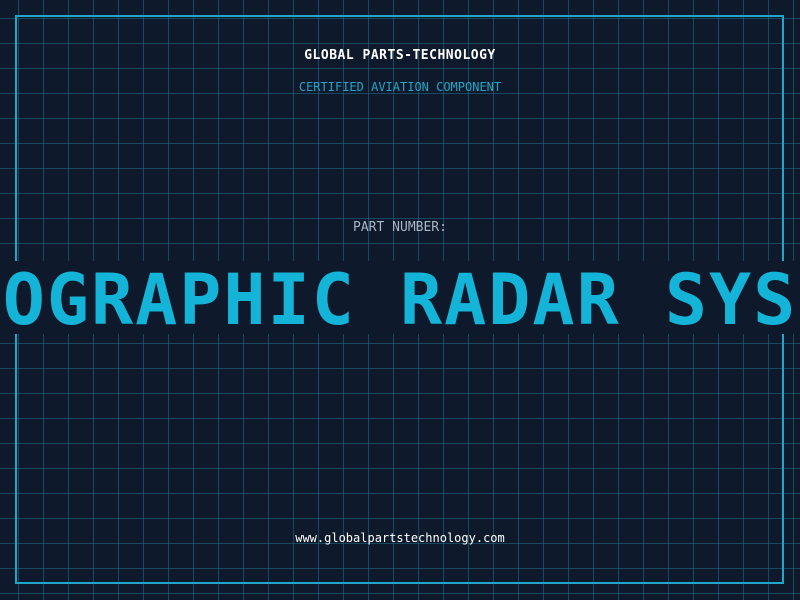  Describe the element at coordinates (400, 538) in the screenshot. I see `website-link: www.globalpartstechnology.com` at that location.